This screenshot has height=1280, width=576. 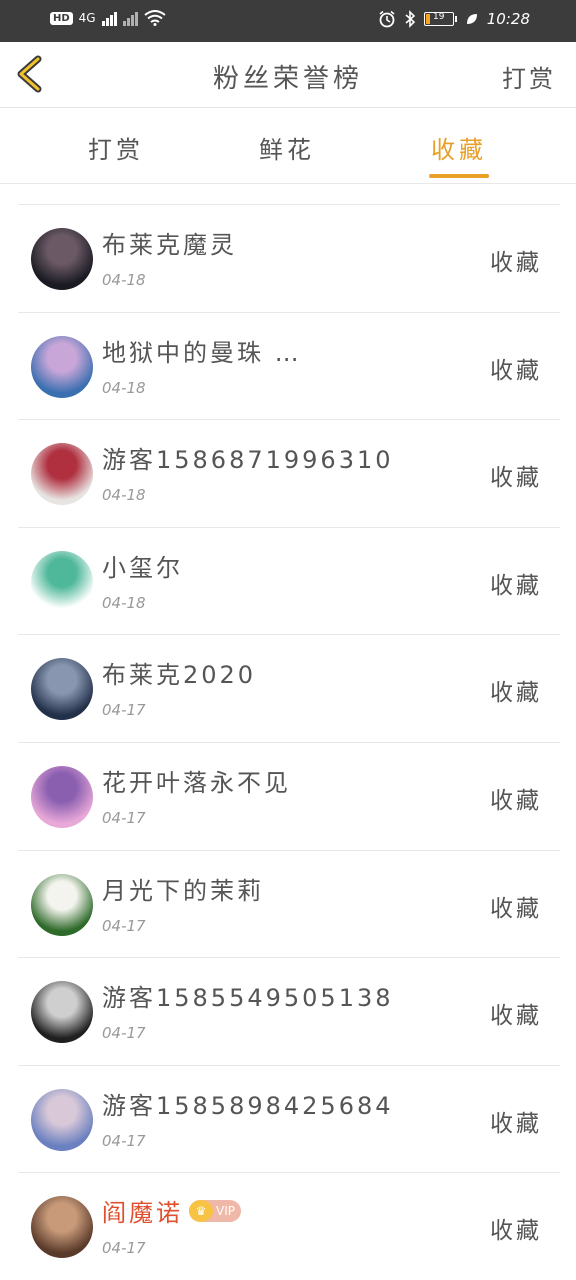 I want to click on user-name-vip: 阎魔诺 ♛ VIP, so click(x=171, y=1210).